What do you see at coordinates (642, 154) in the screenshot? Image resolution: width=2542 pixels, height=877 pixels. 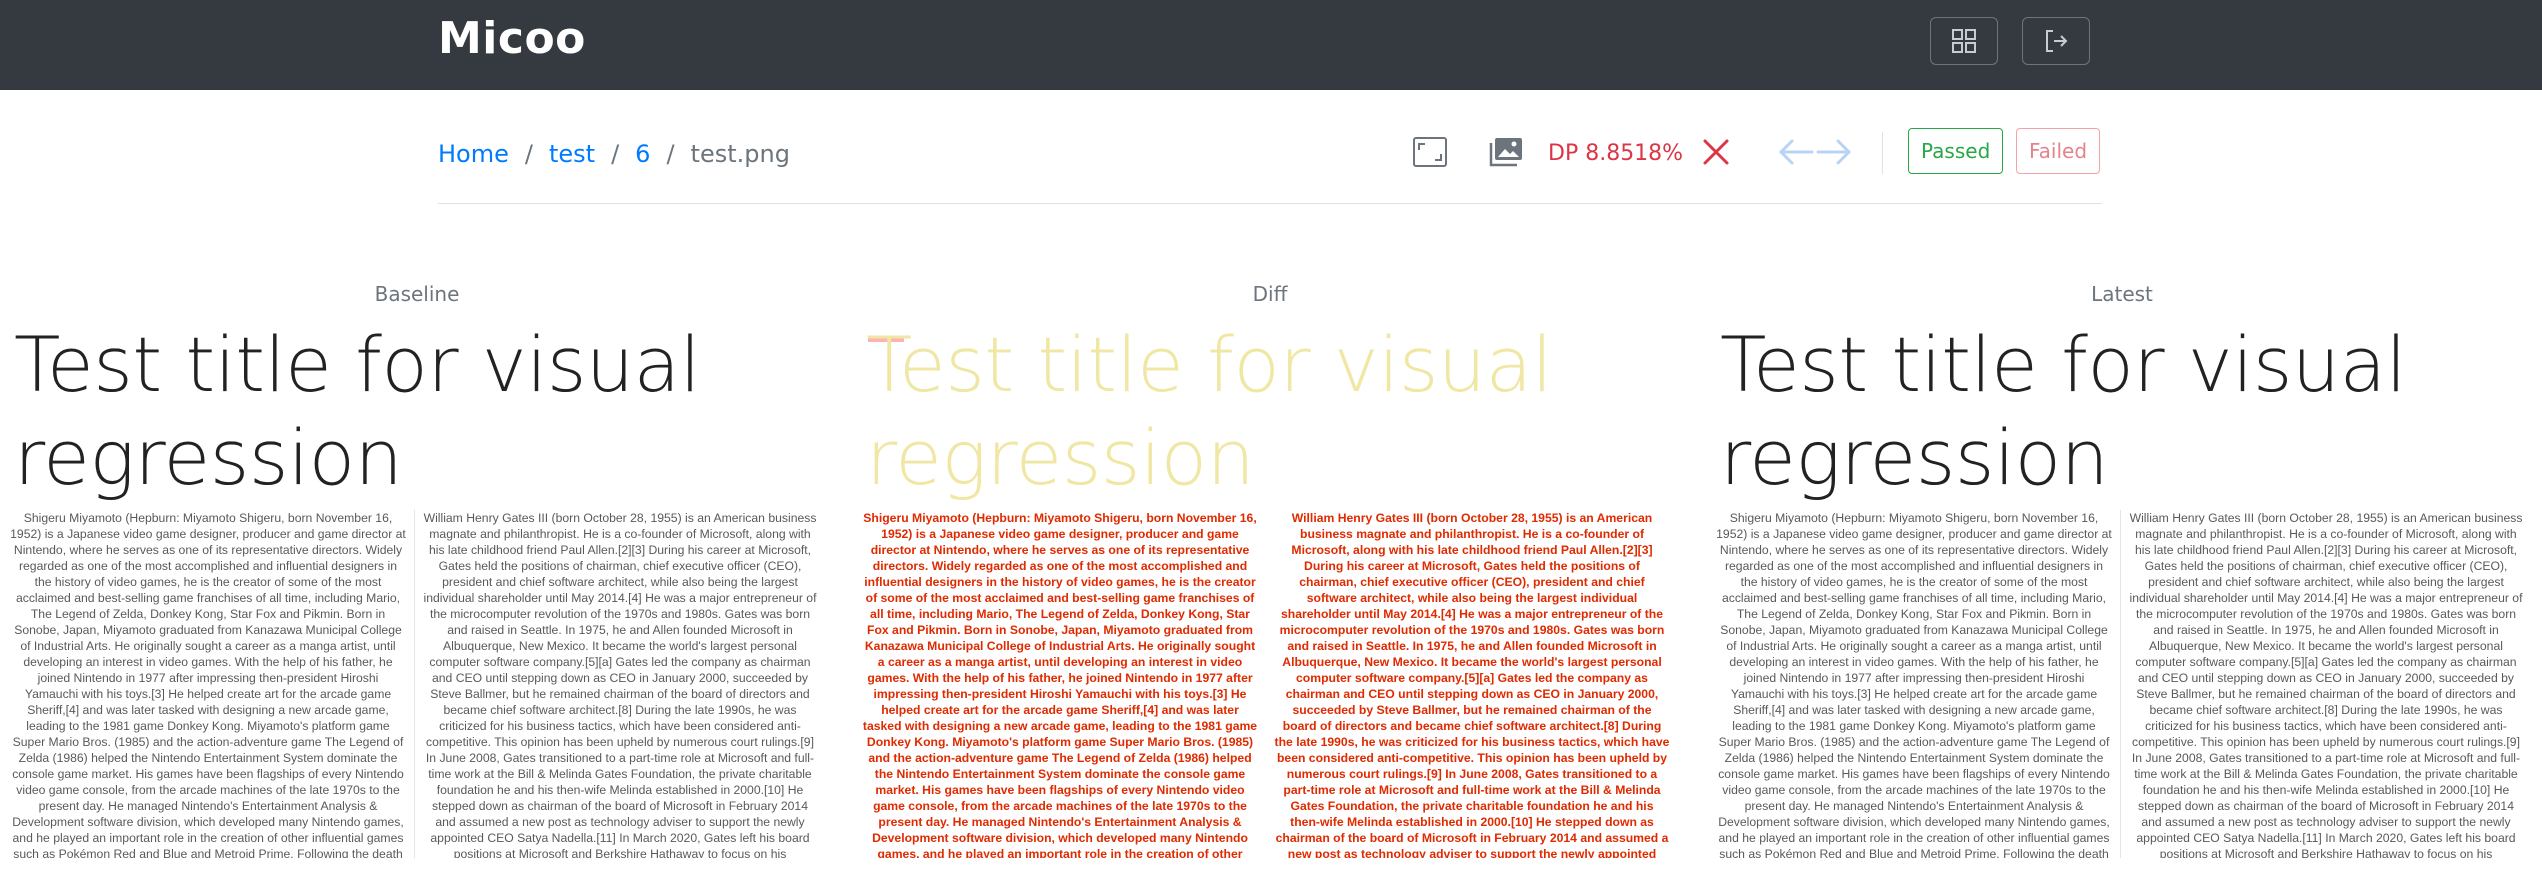 I see `breadcrumb-build: 6` at bounding box center [642, 154].